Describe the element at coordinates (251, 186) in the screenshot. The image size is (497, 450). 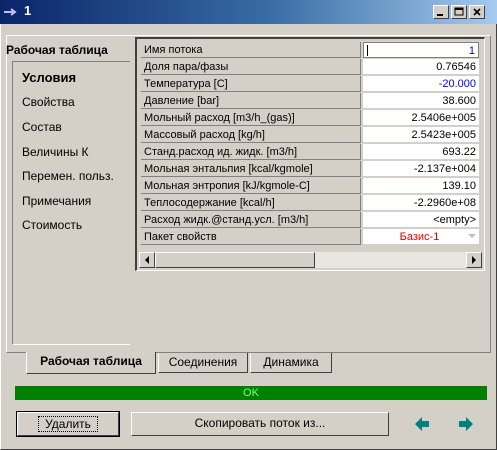
I see `row-label: Мольная энтропия [kJ/kgmole-C]` at that location.